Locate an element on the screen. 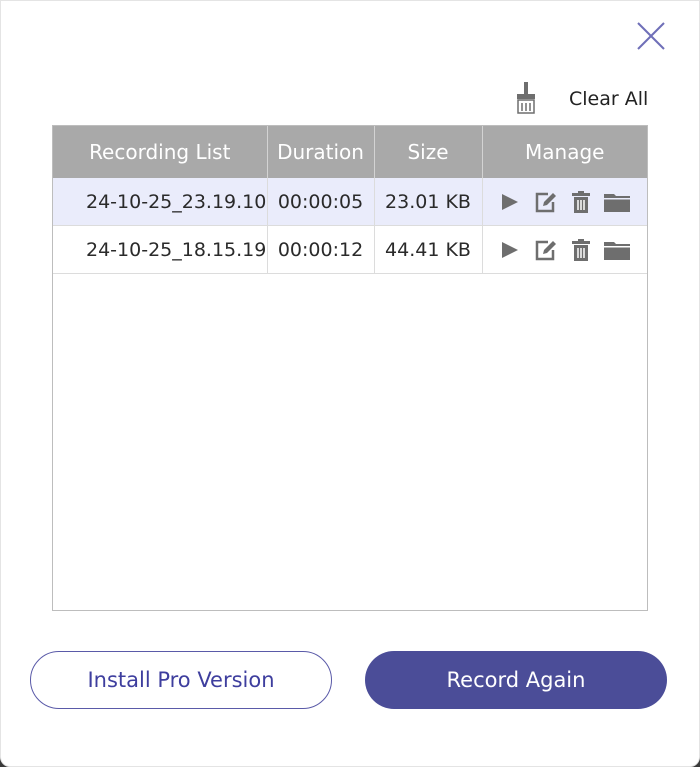  close-icon is located at coordinates (651, 36).